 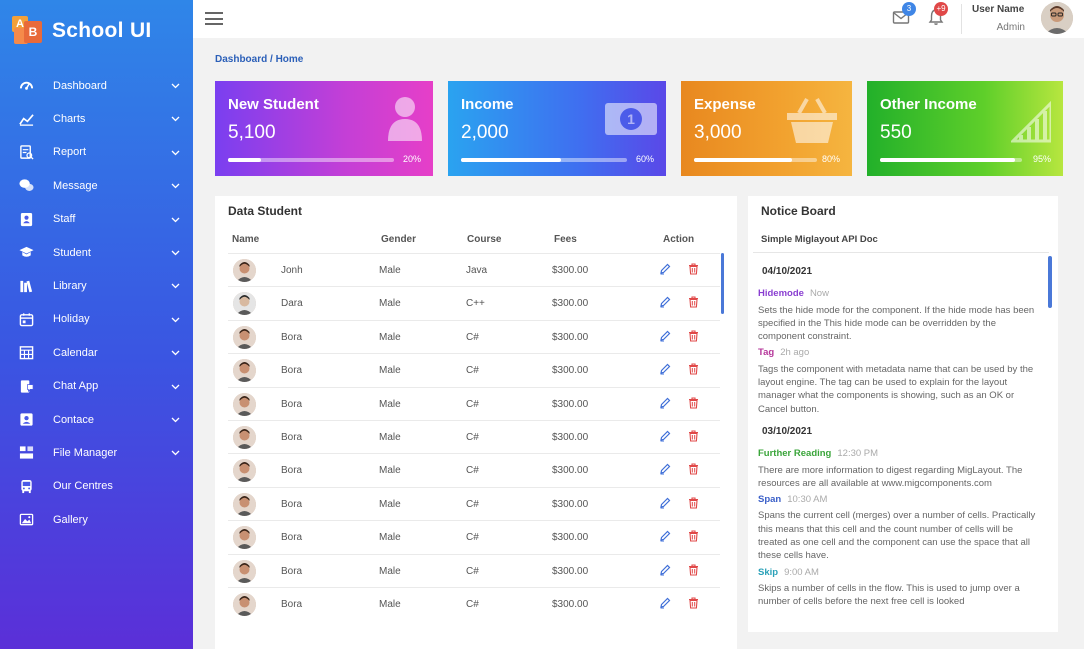 I want to click on user-avatar, so click(x=1057, y=18).